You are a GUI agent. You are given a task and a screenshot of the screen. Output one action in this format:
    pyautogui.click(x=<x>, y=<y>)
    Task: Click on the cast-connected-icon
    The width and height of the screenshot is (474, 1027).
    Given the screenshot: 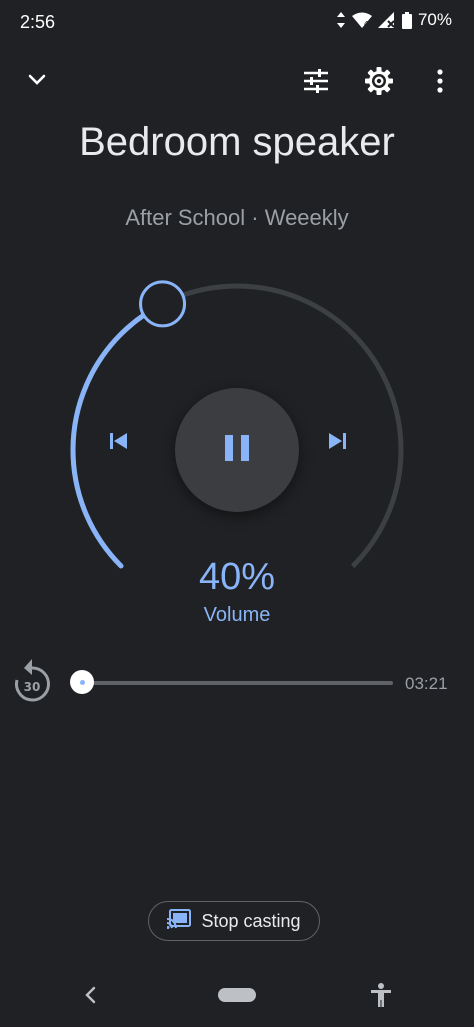 What is the action you would take?
    pyautogui.click(x=179, y=921)
    